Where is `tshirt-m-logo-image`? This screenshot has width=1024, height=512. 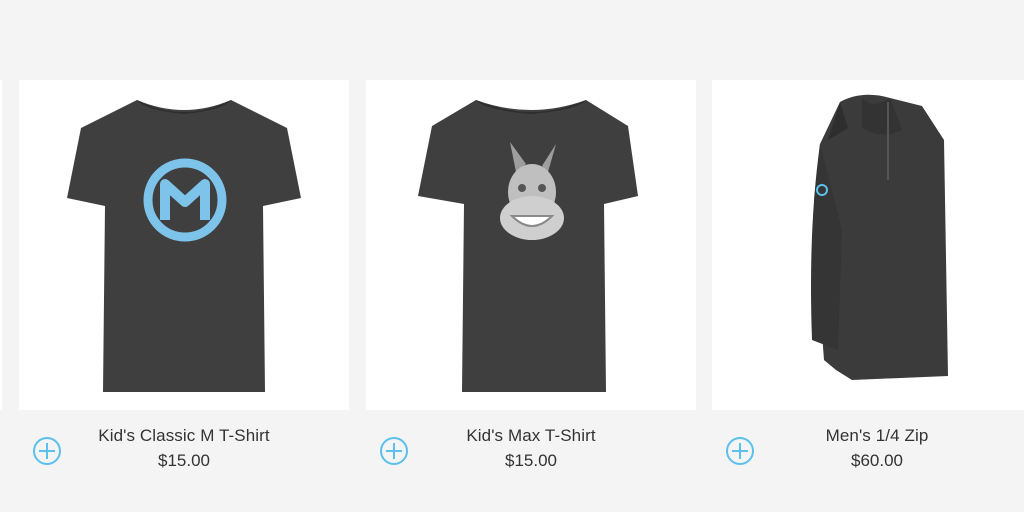
tshirt-m-logo-image is located at coordinates (184, 246).